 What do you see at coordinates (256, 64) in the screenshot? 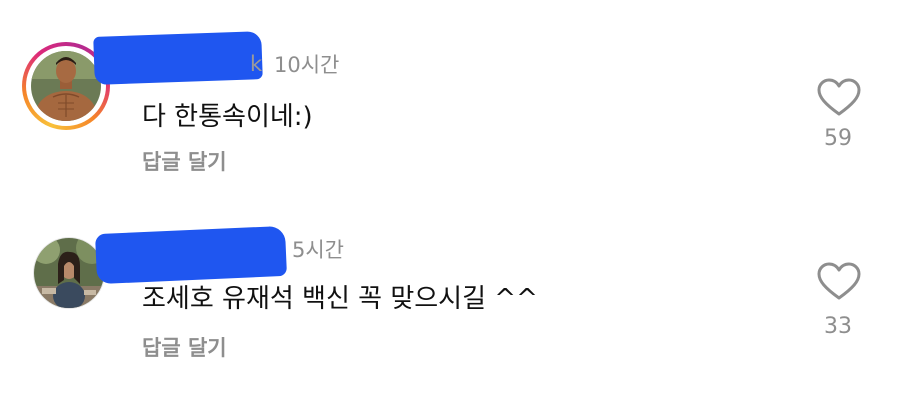
I see `username-visible-fragment: k` at bounding box center [256, 64].